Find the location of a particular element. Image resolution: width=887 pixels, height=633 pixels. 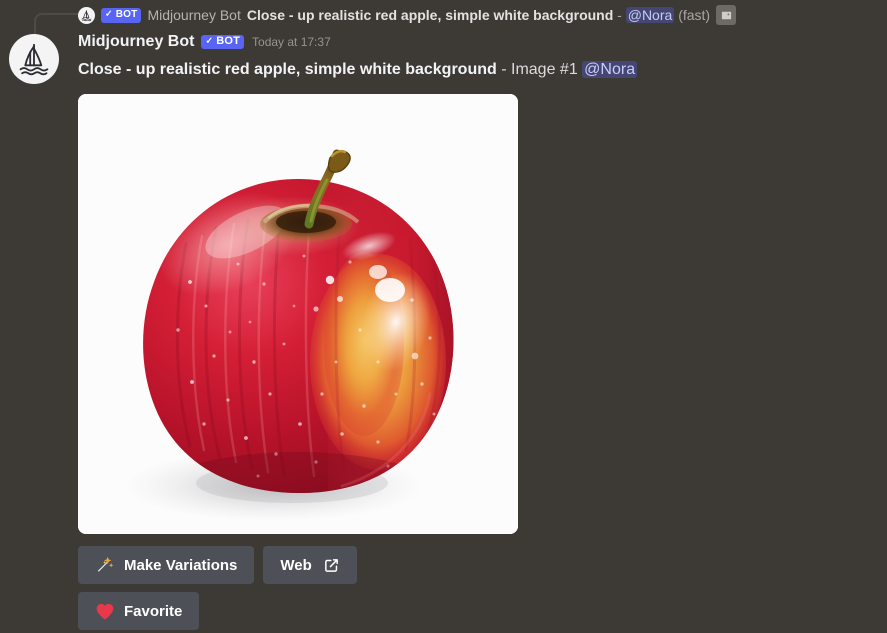

make-variations-label: Make Variations is located at coordinates (181, 565).